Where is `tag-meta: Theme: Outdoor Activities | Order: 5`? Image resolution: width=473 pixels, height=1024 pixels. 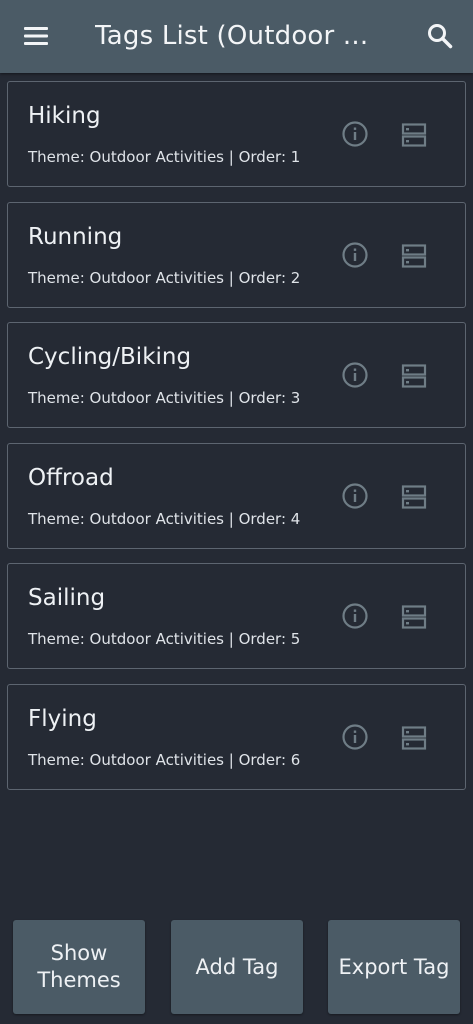
tag-meta: Theme: Outdoor Activities | Order: 5 is located at coordinates (164, 639).